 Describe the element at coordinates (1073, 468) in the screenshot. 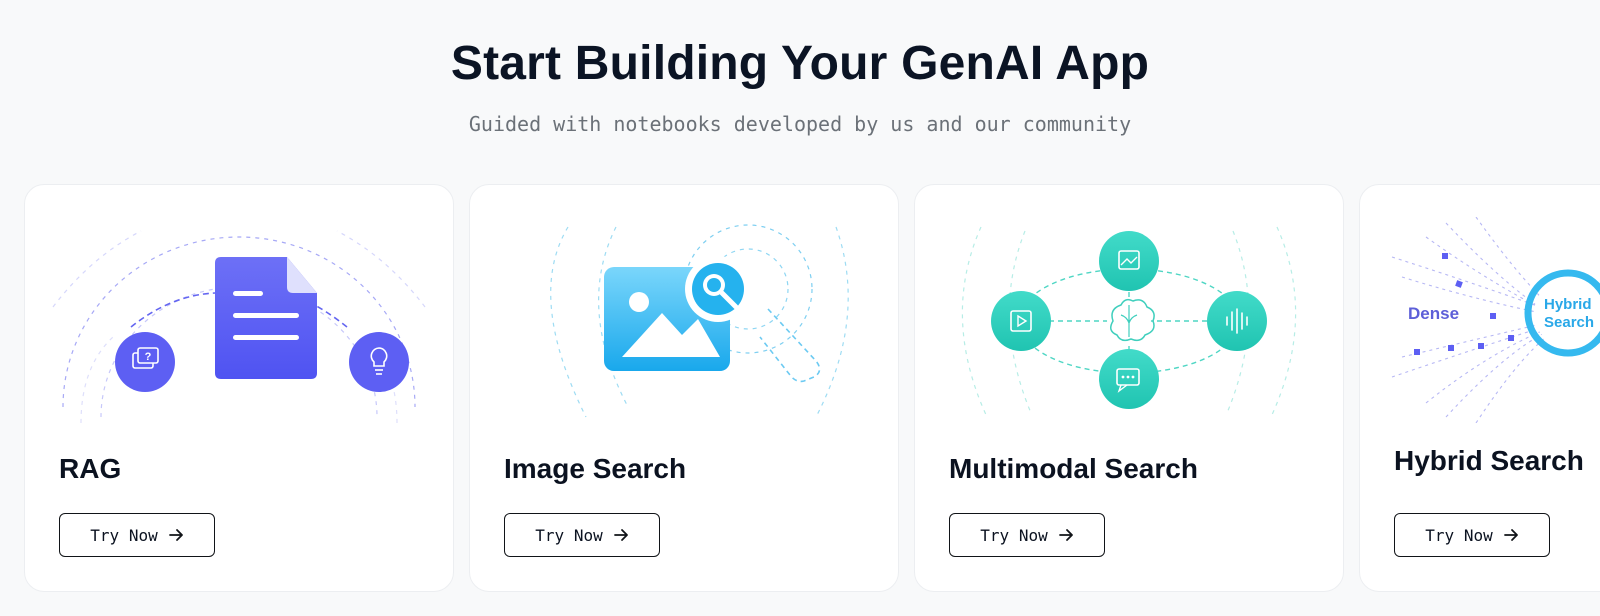

I see `card-title: Multimodal Search` at that location.